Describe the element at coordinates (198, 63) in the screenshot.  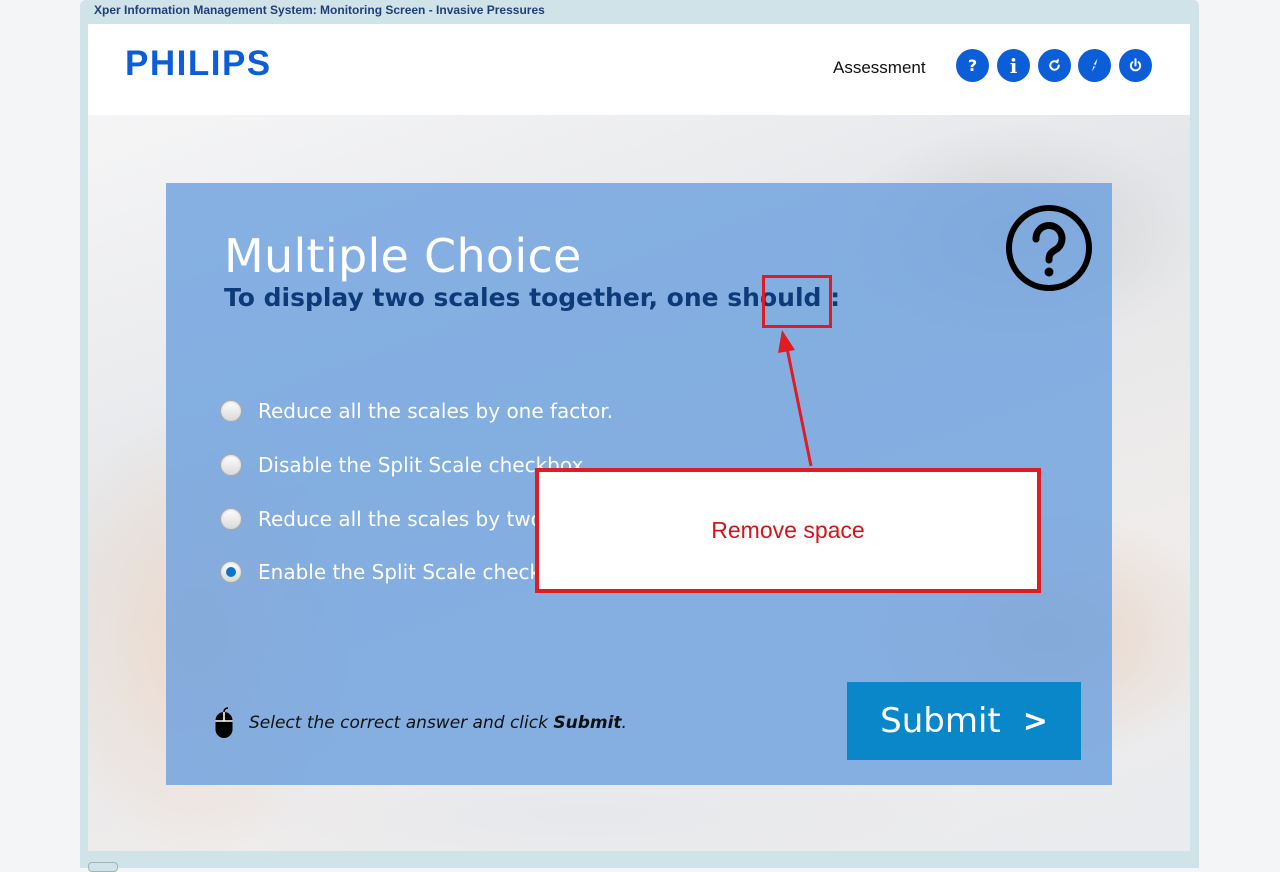
I see `philips-logo: PHILIPS` at that location.